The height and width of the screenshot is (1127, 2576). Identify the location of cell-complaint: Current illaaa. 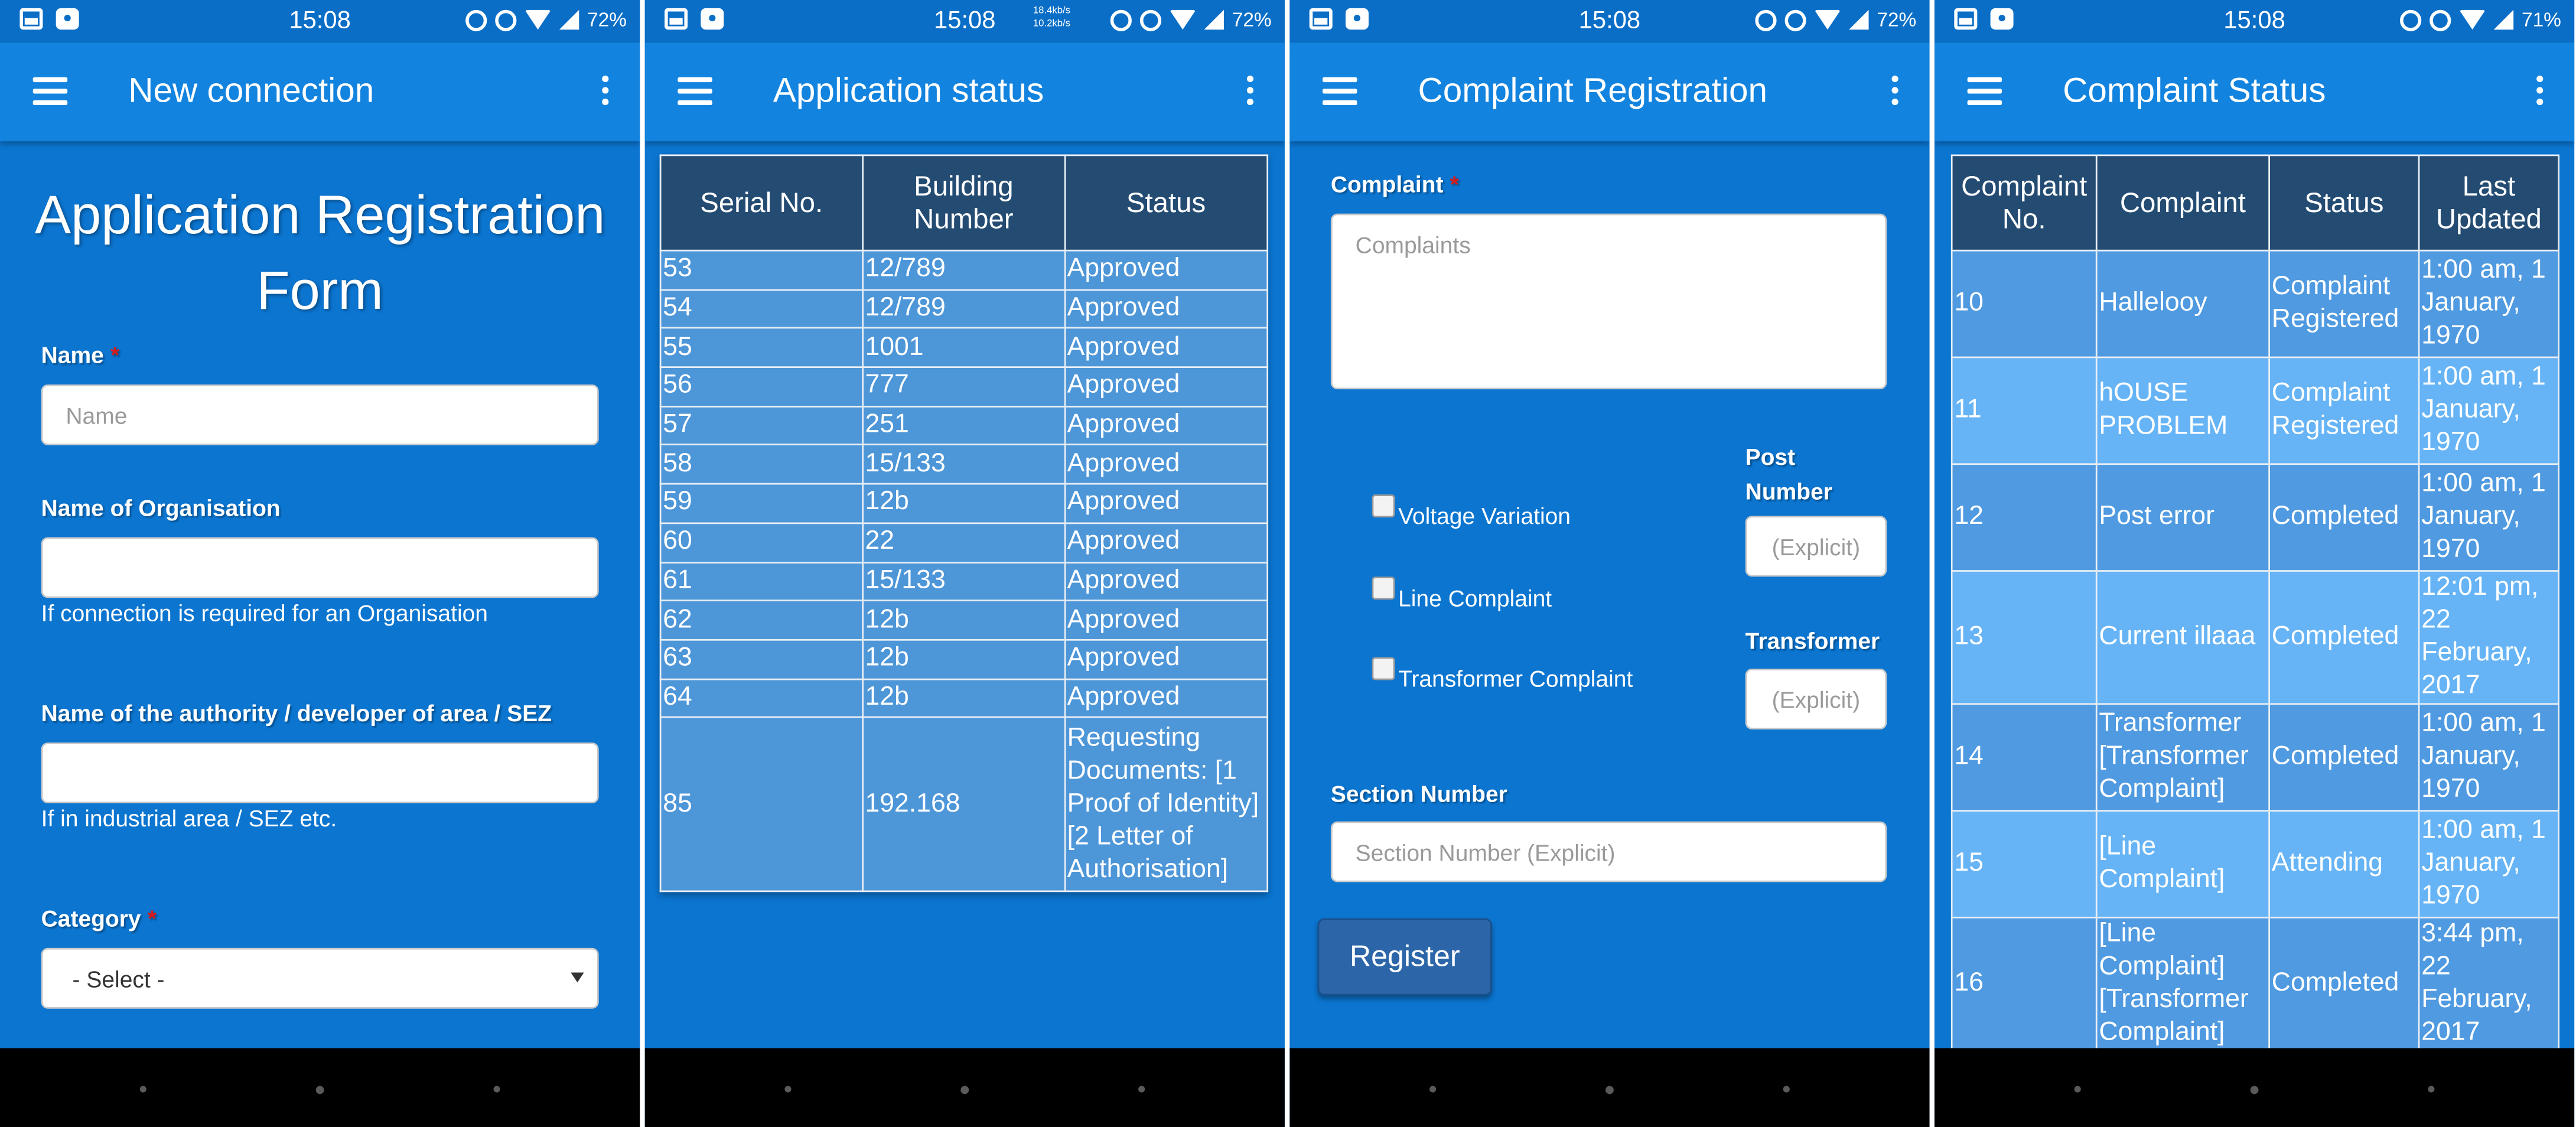
(2183, 637).